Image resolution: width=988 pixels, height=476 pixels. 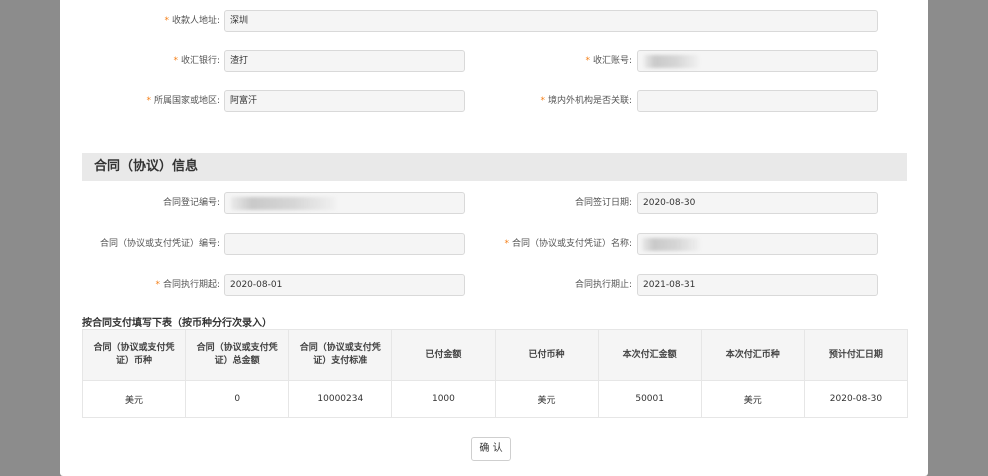 What do you see at coordinates (443, 399) in the screenshot?
I see `table-cell: 1000` at bounding box center [443, 399].